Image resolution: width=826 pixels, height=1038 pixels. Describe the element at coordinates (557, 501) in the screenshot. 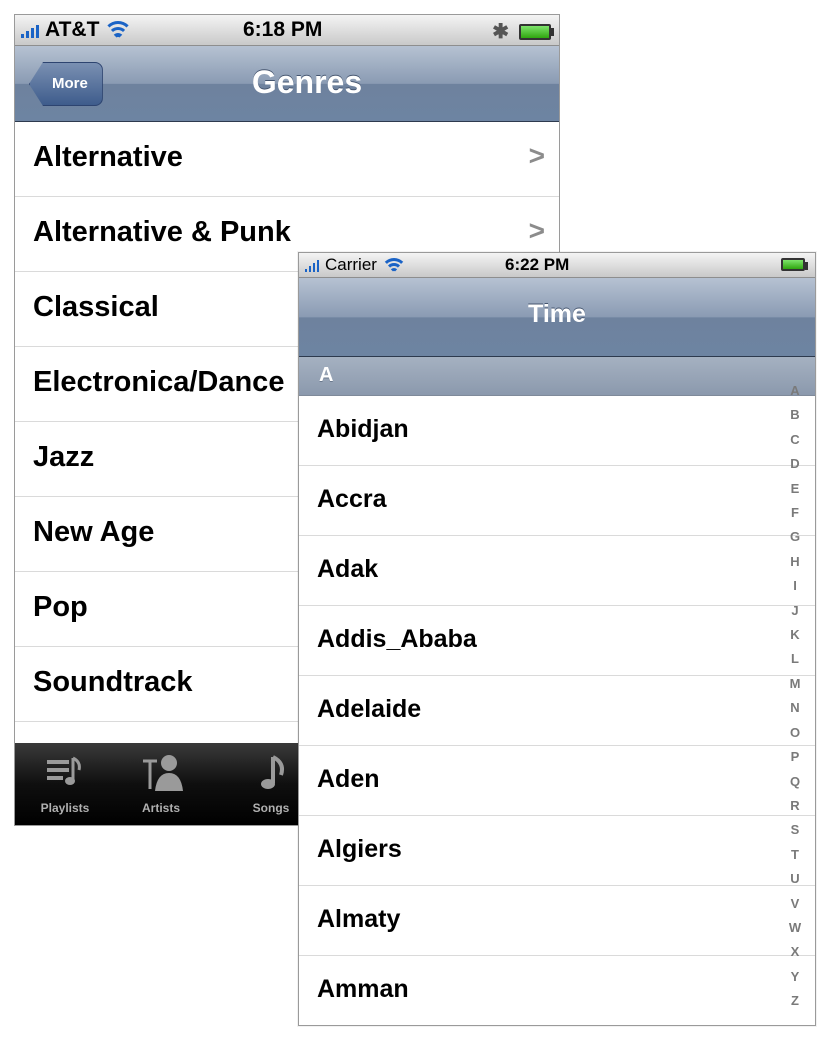

I see `list-item: Accra` at that location.